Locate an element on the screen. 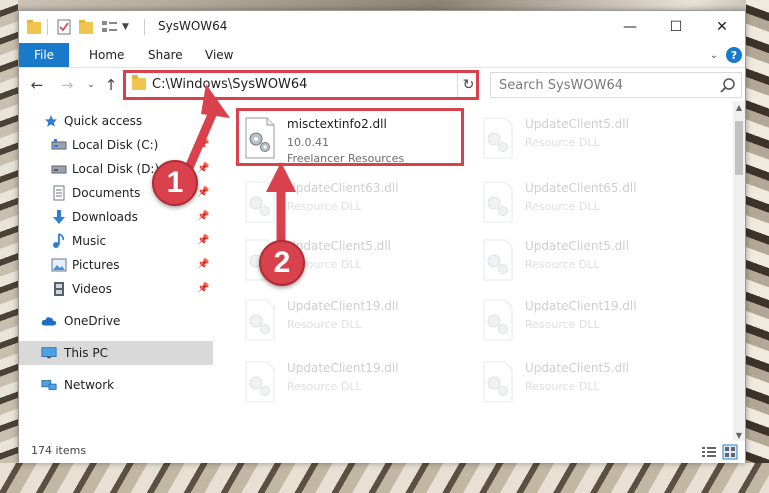  recent-locations-chevron-icon: ⌄ is located at coordinates (91, 85).